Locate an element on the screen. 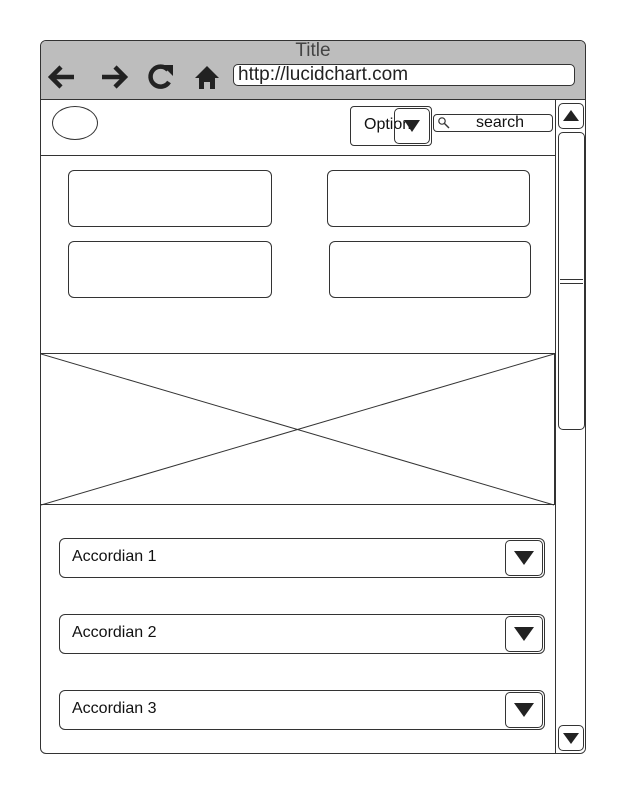 This screenshot has width=627, height=796. accordion-3: Accordian 3 is located at coordinates (302, 710).